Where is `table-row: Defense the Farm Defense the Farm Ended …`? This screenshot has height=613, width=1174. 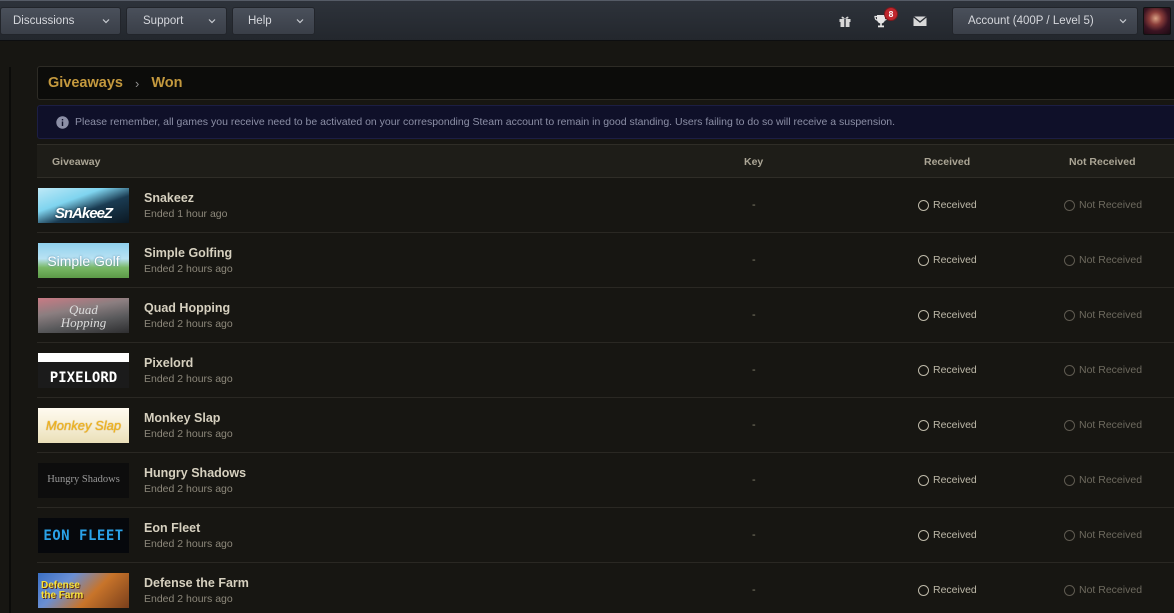 table-row: Defense the Farm Defense the Farm Ended … is located at coordinates (605, 588).